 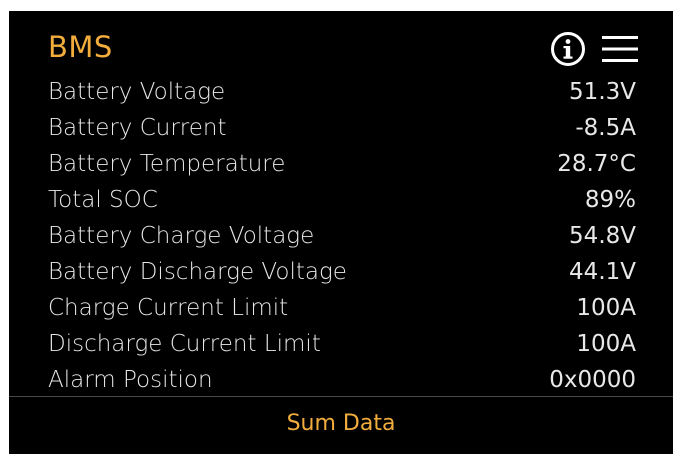 What do you see at coordinates (197, 272) in the screenshot?
I see `row-label: Battery Discharge Voltage` at bounding box center [197, 272].